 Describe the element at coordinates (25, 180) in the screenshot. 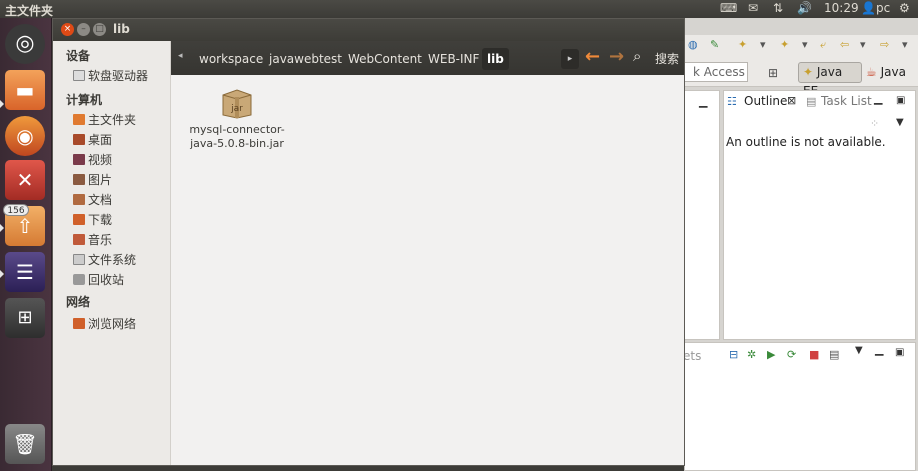

I see `launcher-settings: ✕` at that location.